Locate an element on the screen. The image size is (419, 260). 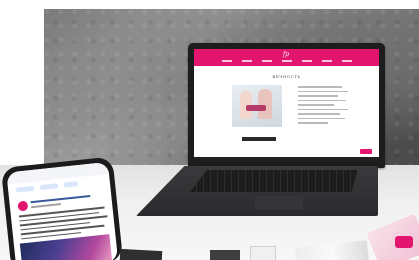
brochure-badge is located at coordinates (404, 242).